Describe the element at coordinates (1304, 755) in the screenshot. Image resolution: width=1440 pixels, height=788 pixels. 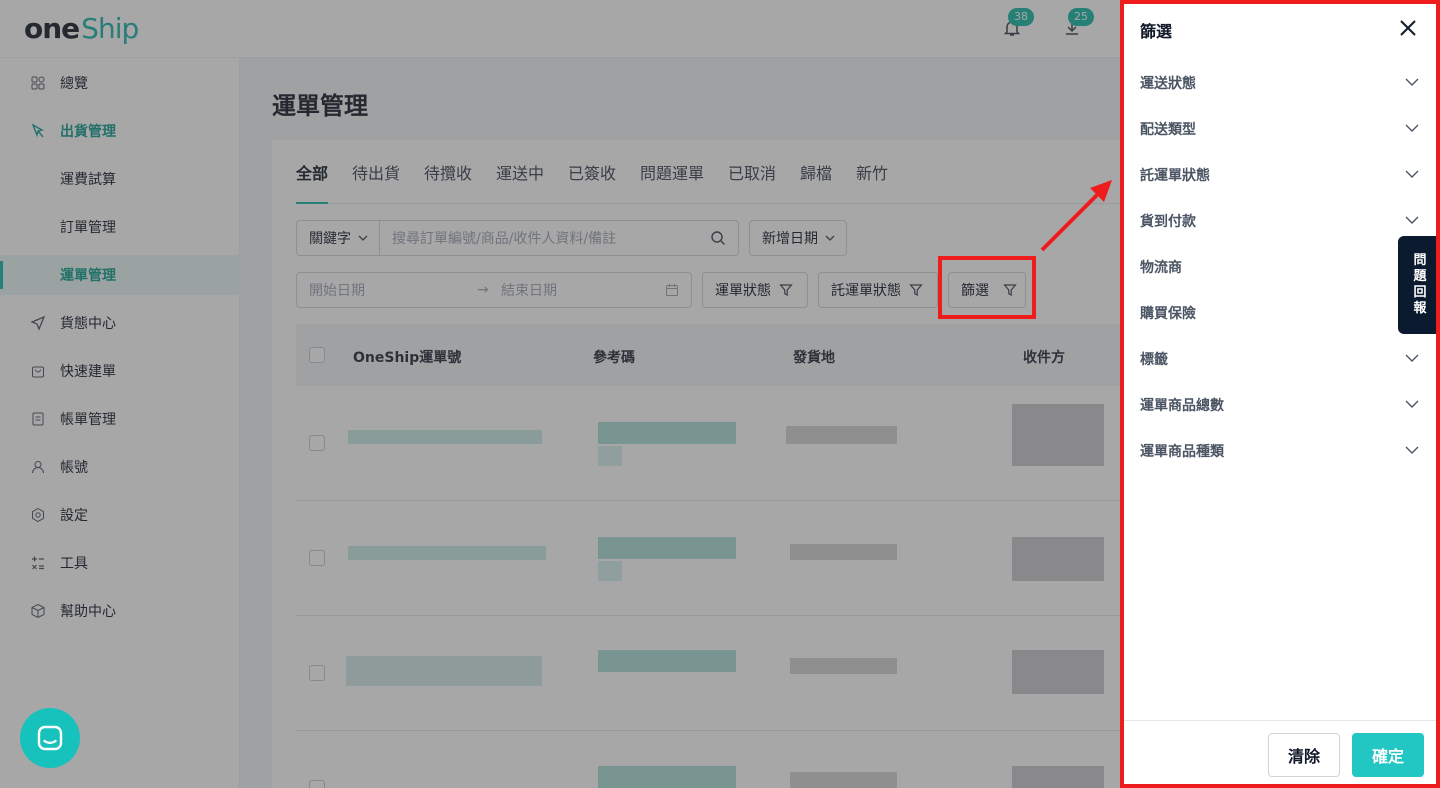
I see `clear-button: 清除` at that location.